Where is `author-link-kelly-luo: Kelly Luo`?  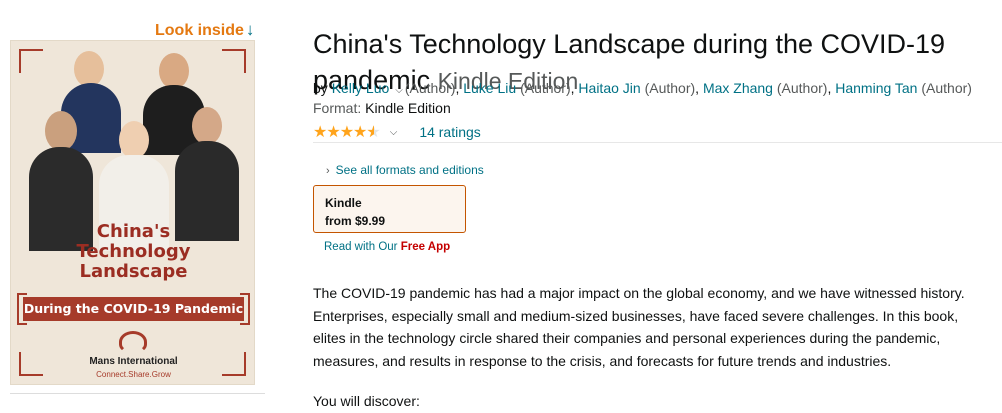 author-link-kelly-luo: Kelly Luo is located at coordinates (361, 88).